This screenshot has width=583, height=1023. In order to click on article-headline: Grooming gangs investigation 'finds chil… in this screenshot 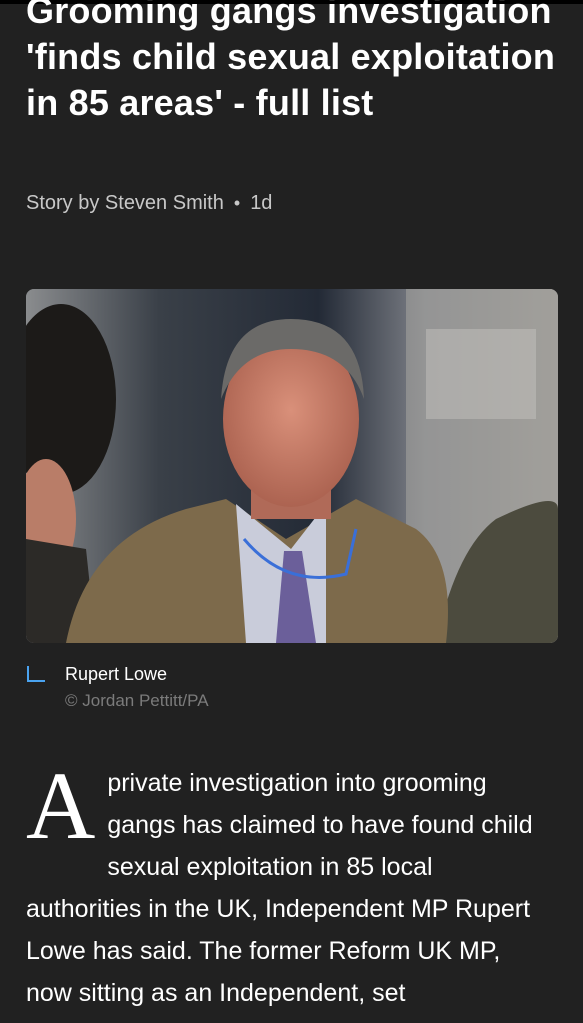, I will do `click(291, 61)`.